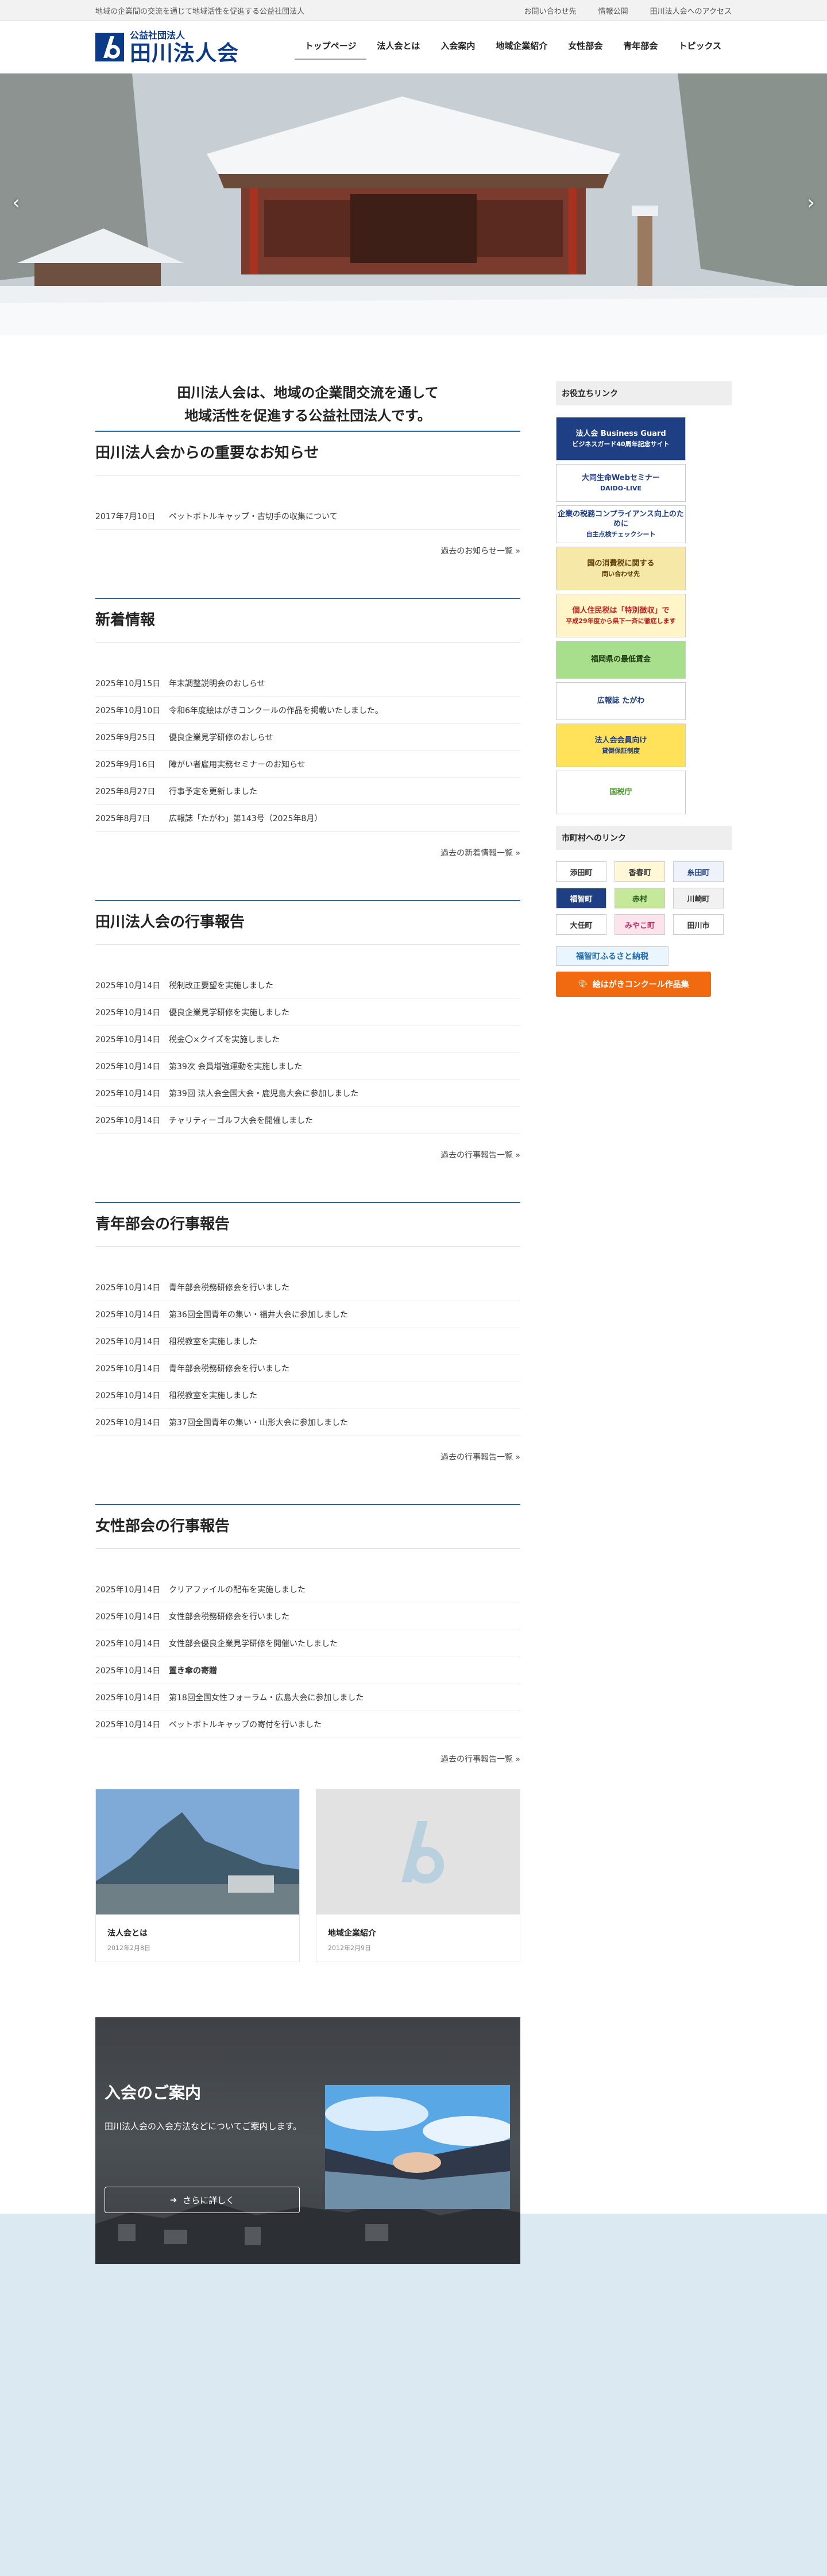  What do you see at coordinates (16, 202) in the screenshot?
I see `hero-prev-button: ‹` at bounding box center [16, 202].